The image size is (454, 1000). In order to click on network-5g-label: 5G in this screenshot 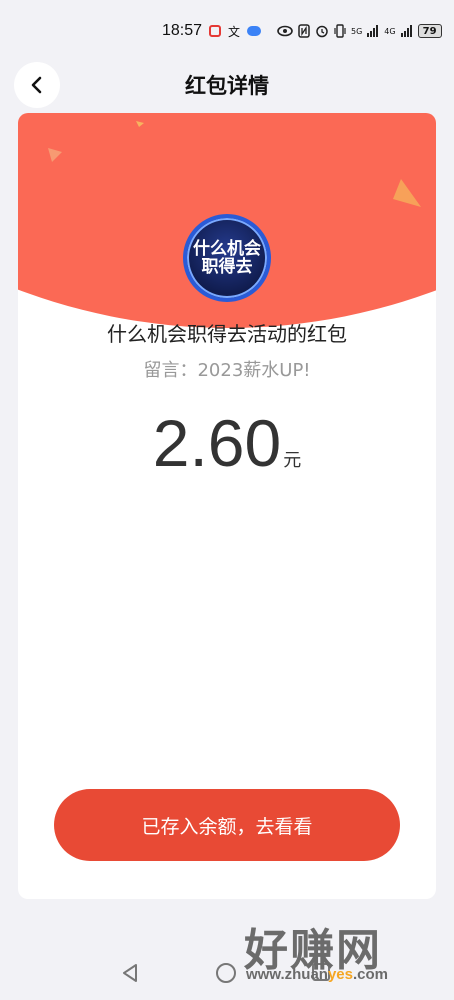, I will do `click(357, 31)`.